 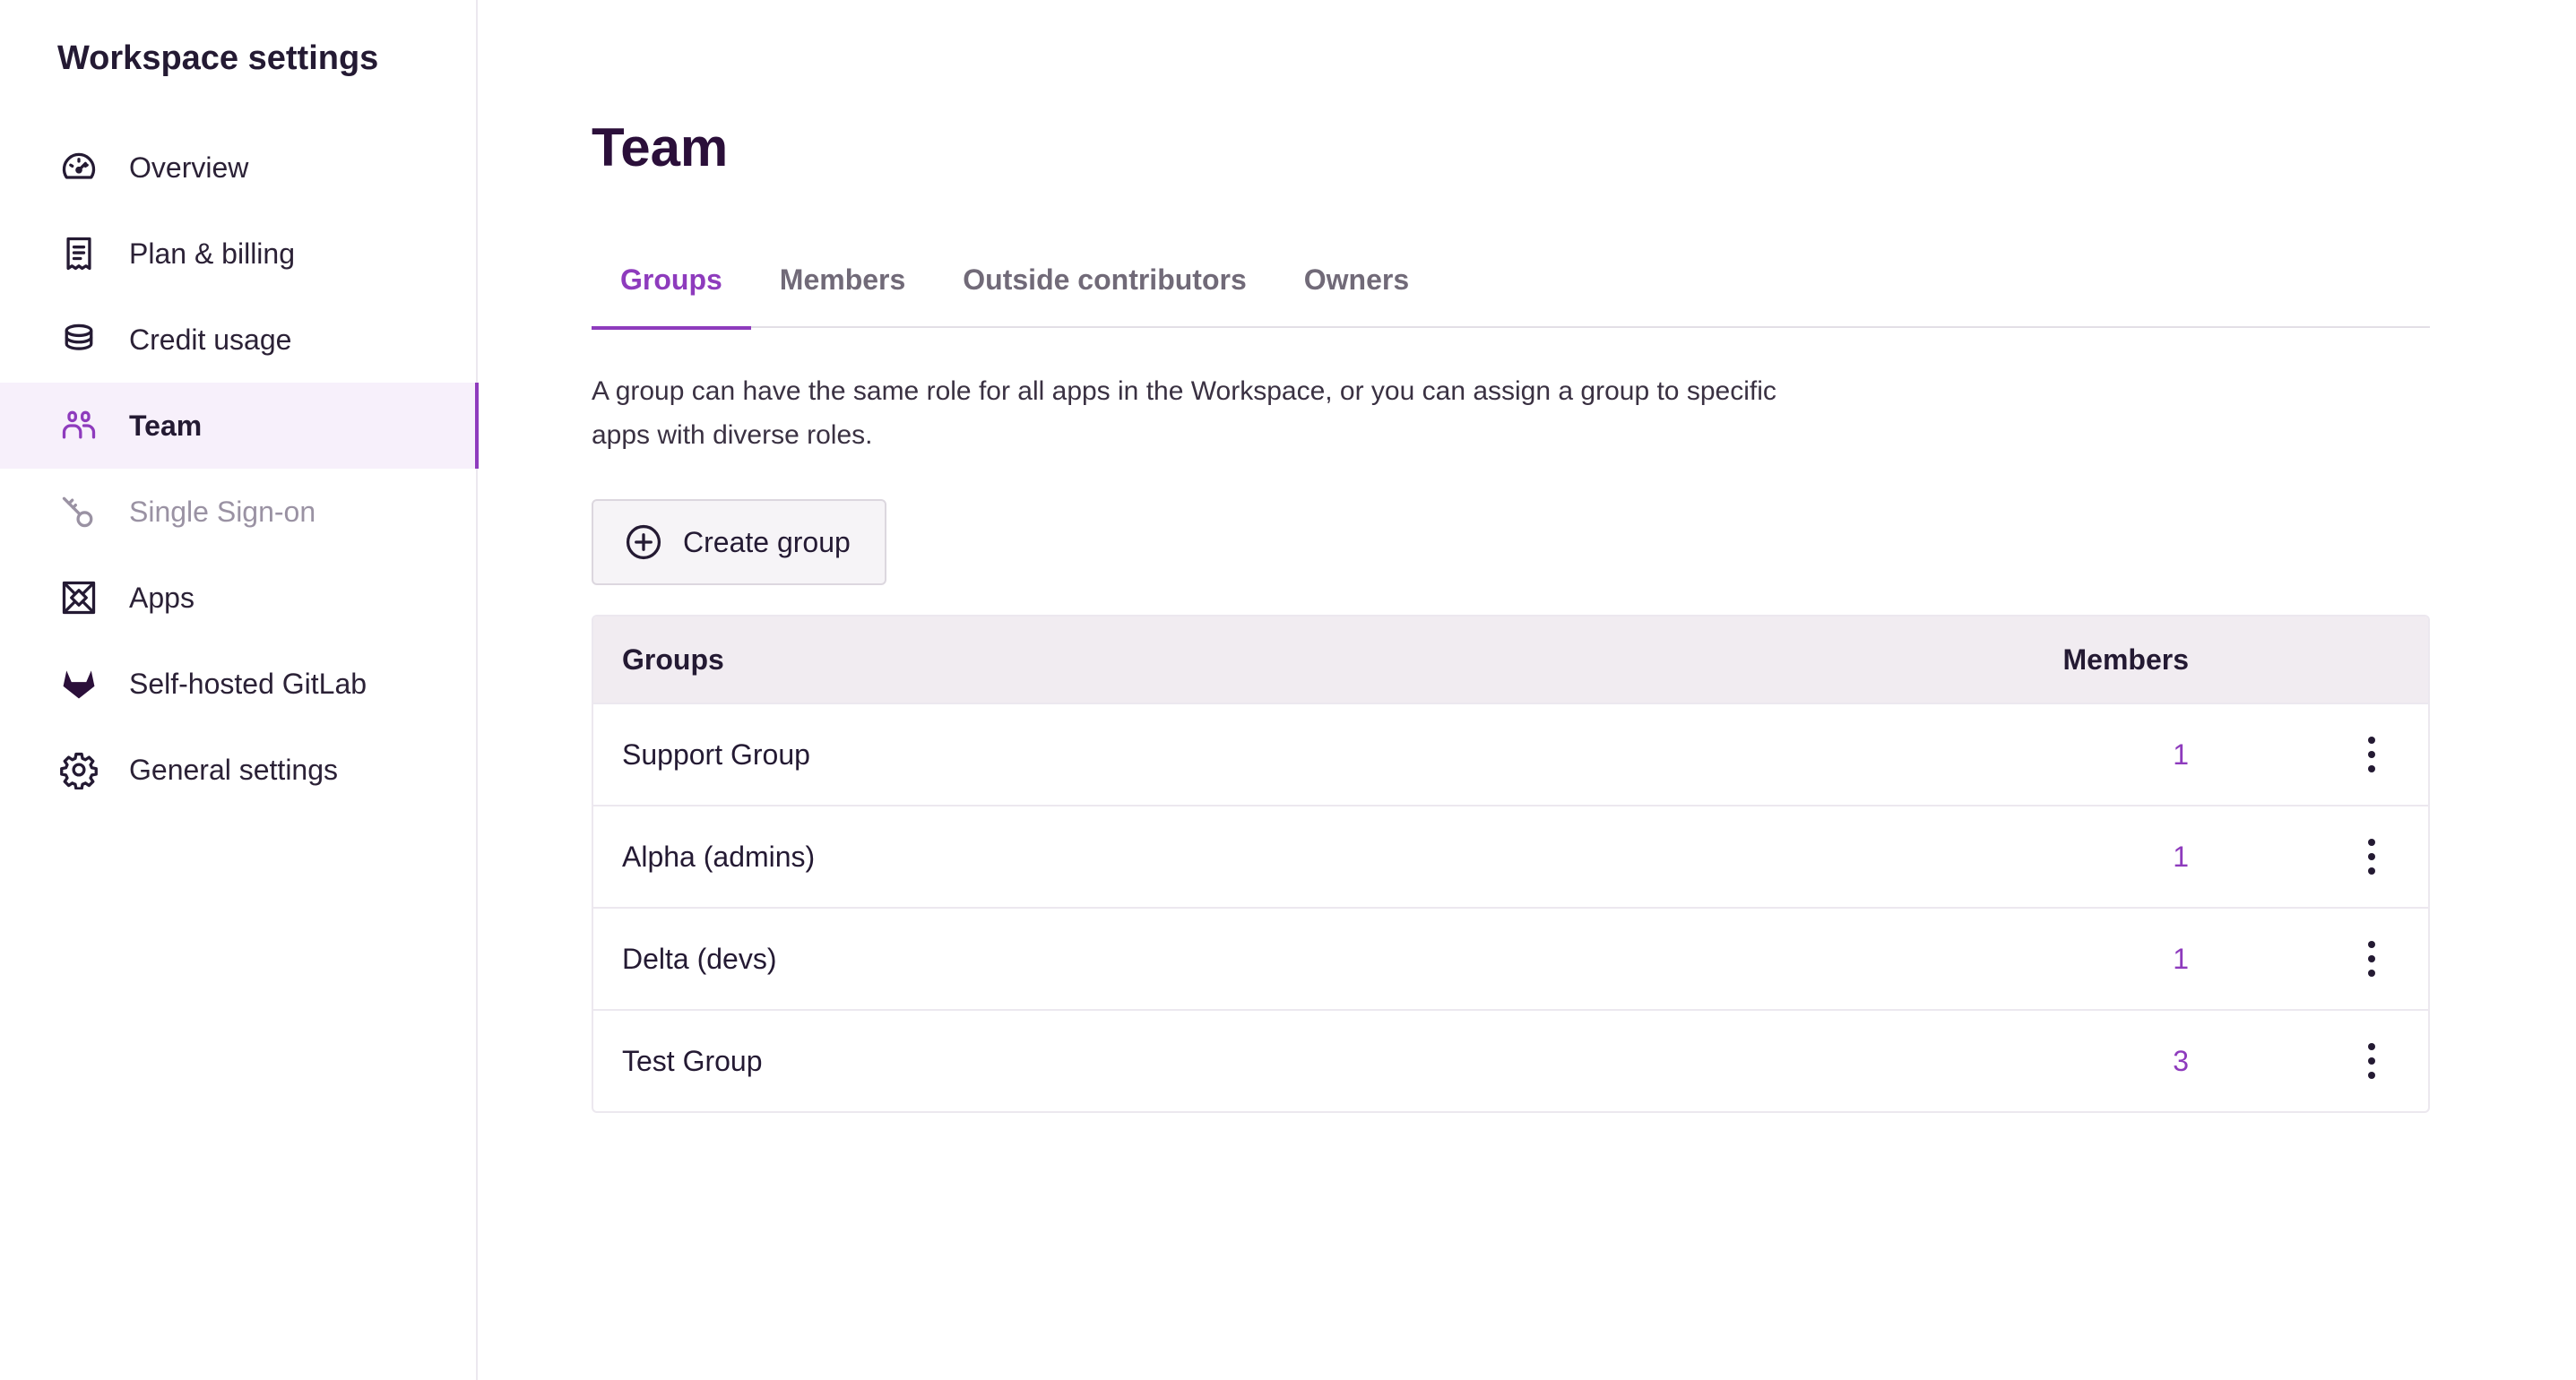 I want to click on group-name: Alpha (admins), so click(x=719, y=856).